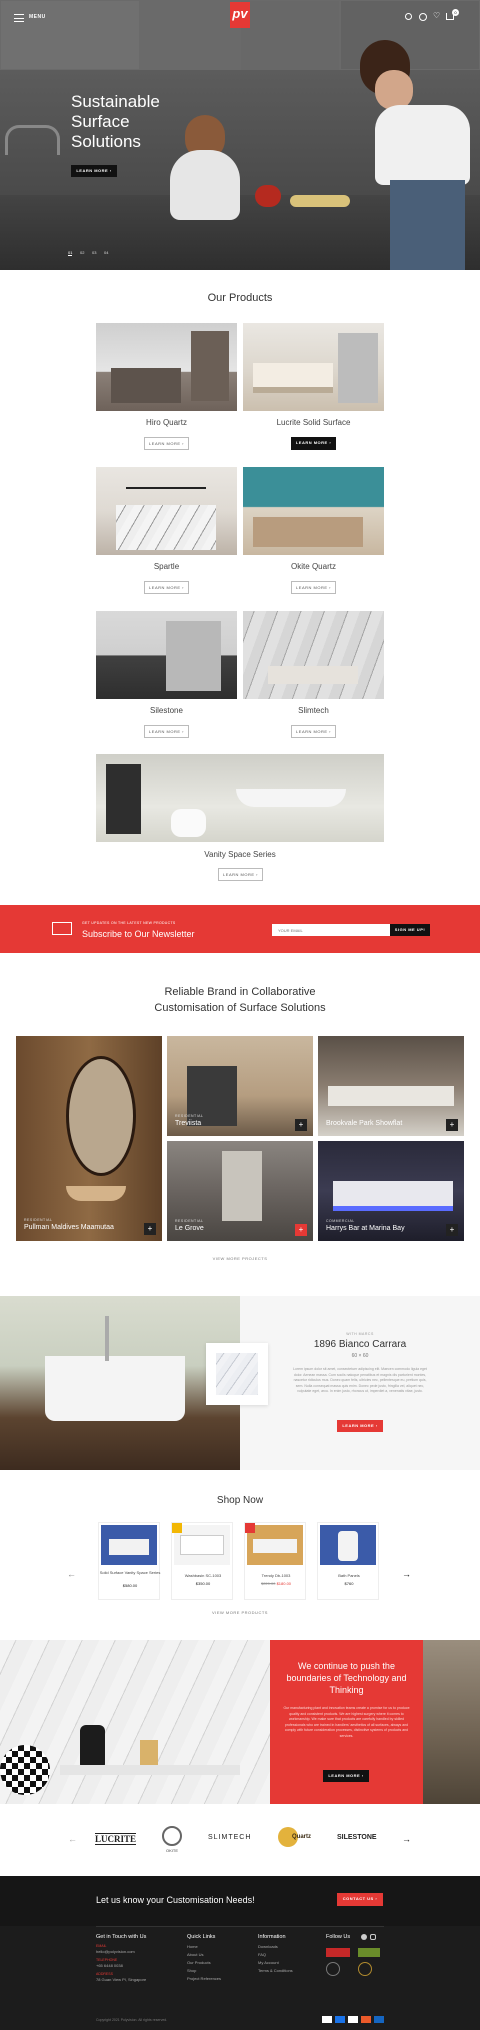 Image resolution: width=480 pixels, height=2030 pixels. I want to click on footer-link: About Us, so click(195, 1954).